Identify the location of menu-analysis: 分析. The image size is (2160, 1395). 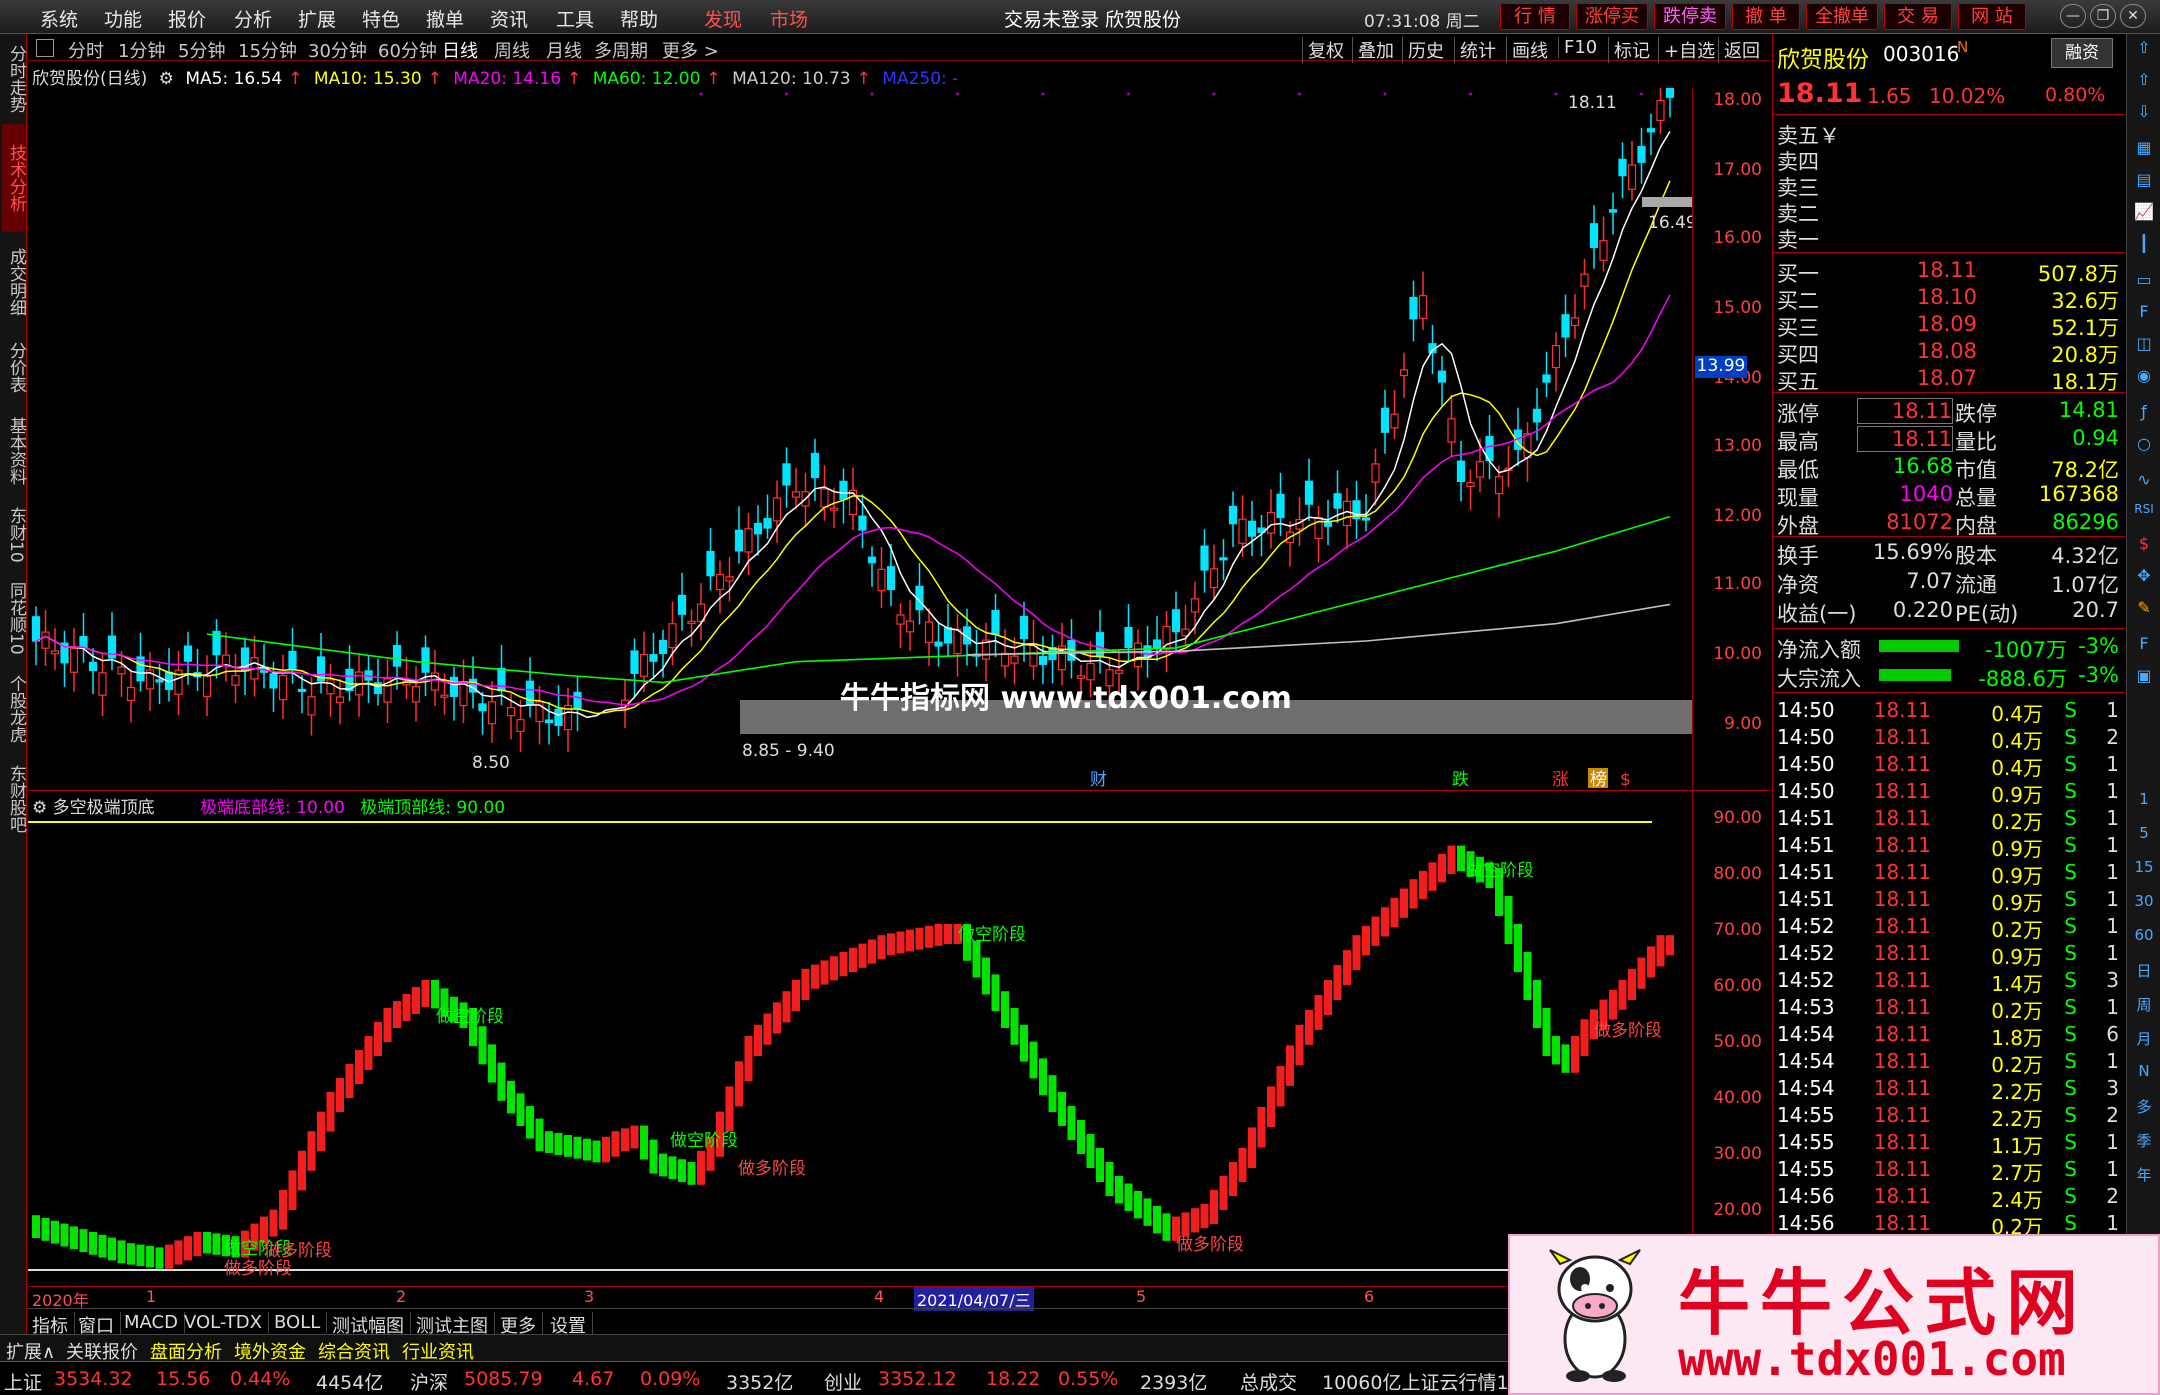
(253, 18).